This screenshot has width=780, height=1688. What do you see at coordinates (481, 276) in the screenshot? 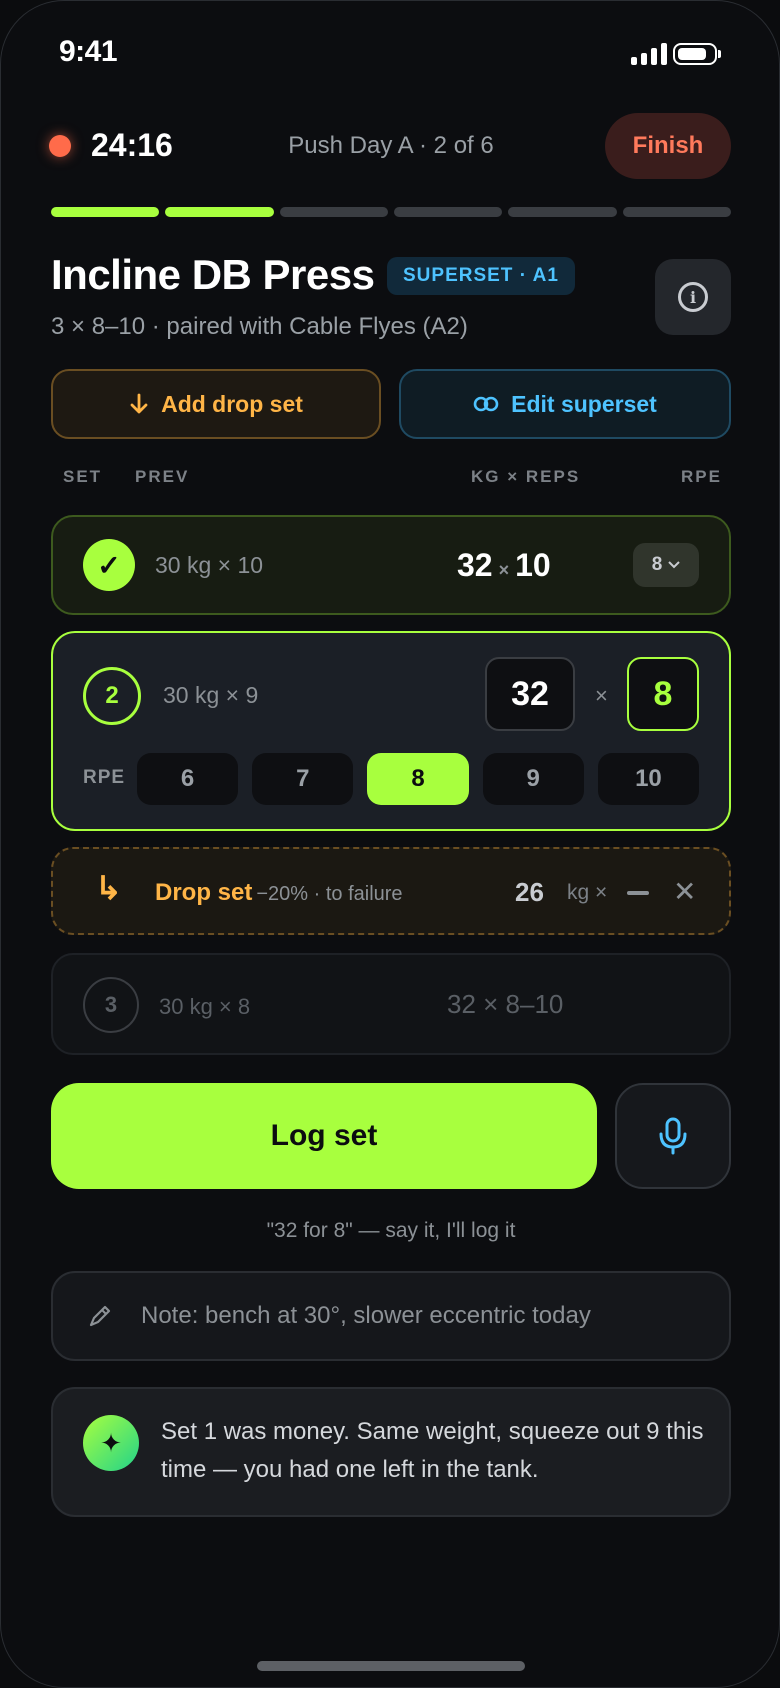
I see `superset-badge: SUPERSET · A1` at bounding box center [481, 276].